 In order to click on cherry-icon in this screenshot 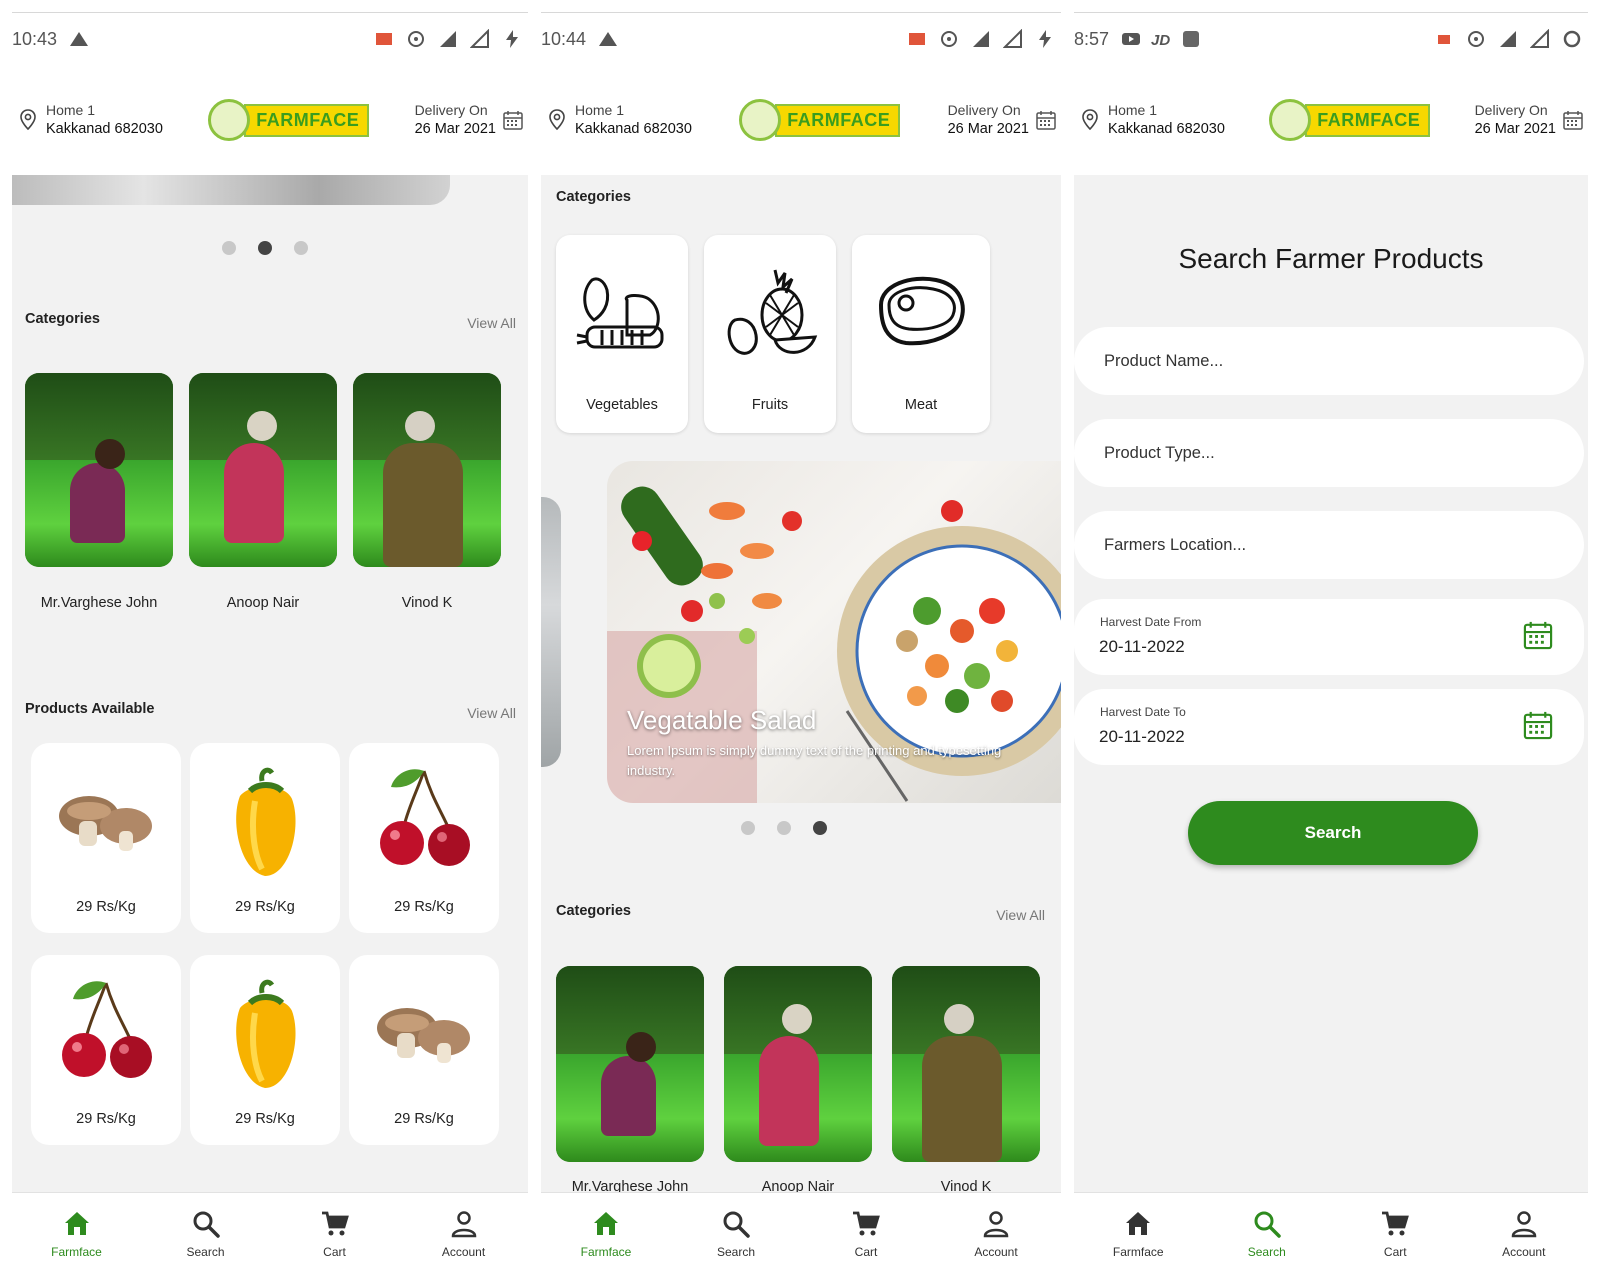, I will do `click(425, 817)`.